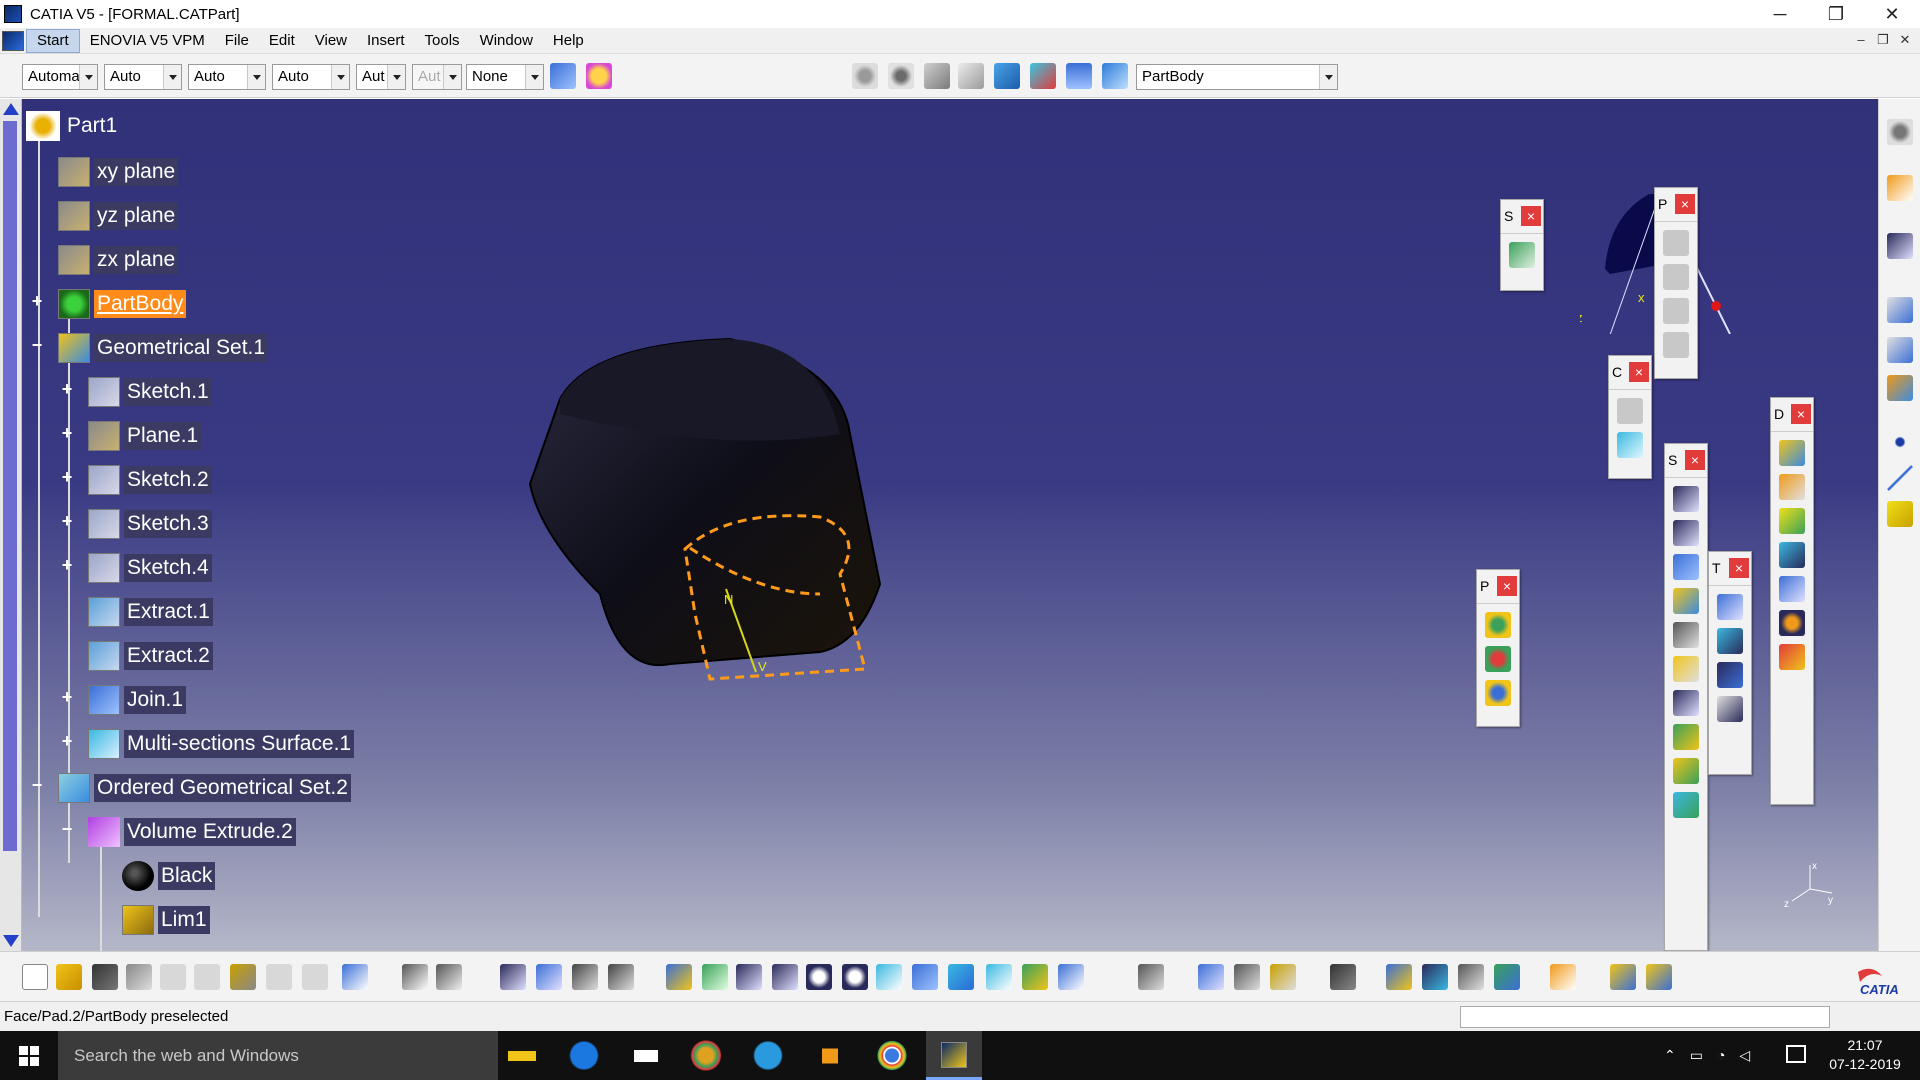 This screenshot has width=1920, height=1080. Describe the element at coordinates (1900, 442) in the screenshot. I see `point-icon` at that location.